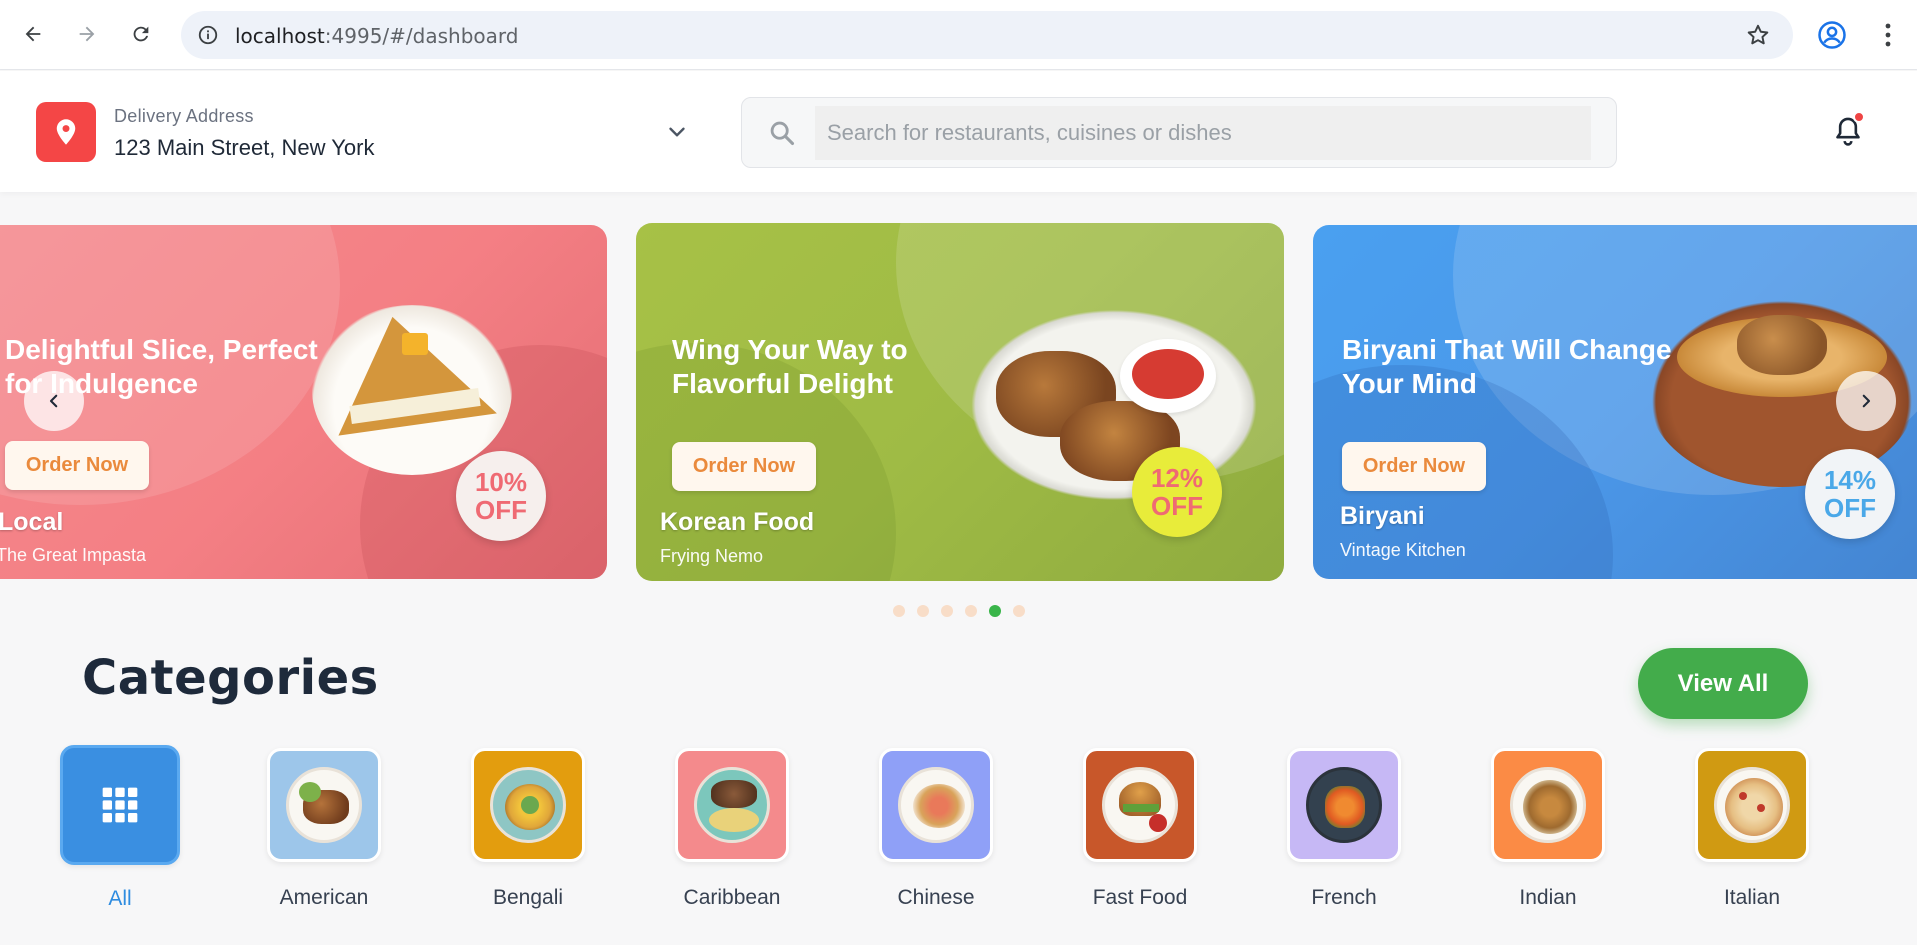  Describe the element at coordinates (1344, 897) in the screenshot. I see `category-label: French` at that location.